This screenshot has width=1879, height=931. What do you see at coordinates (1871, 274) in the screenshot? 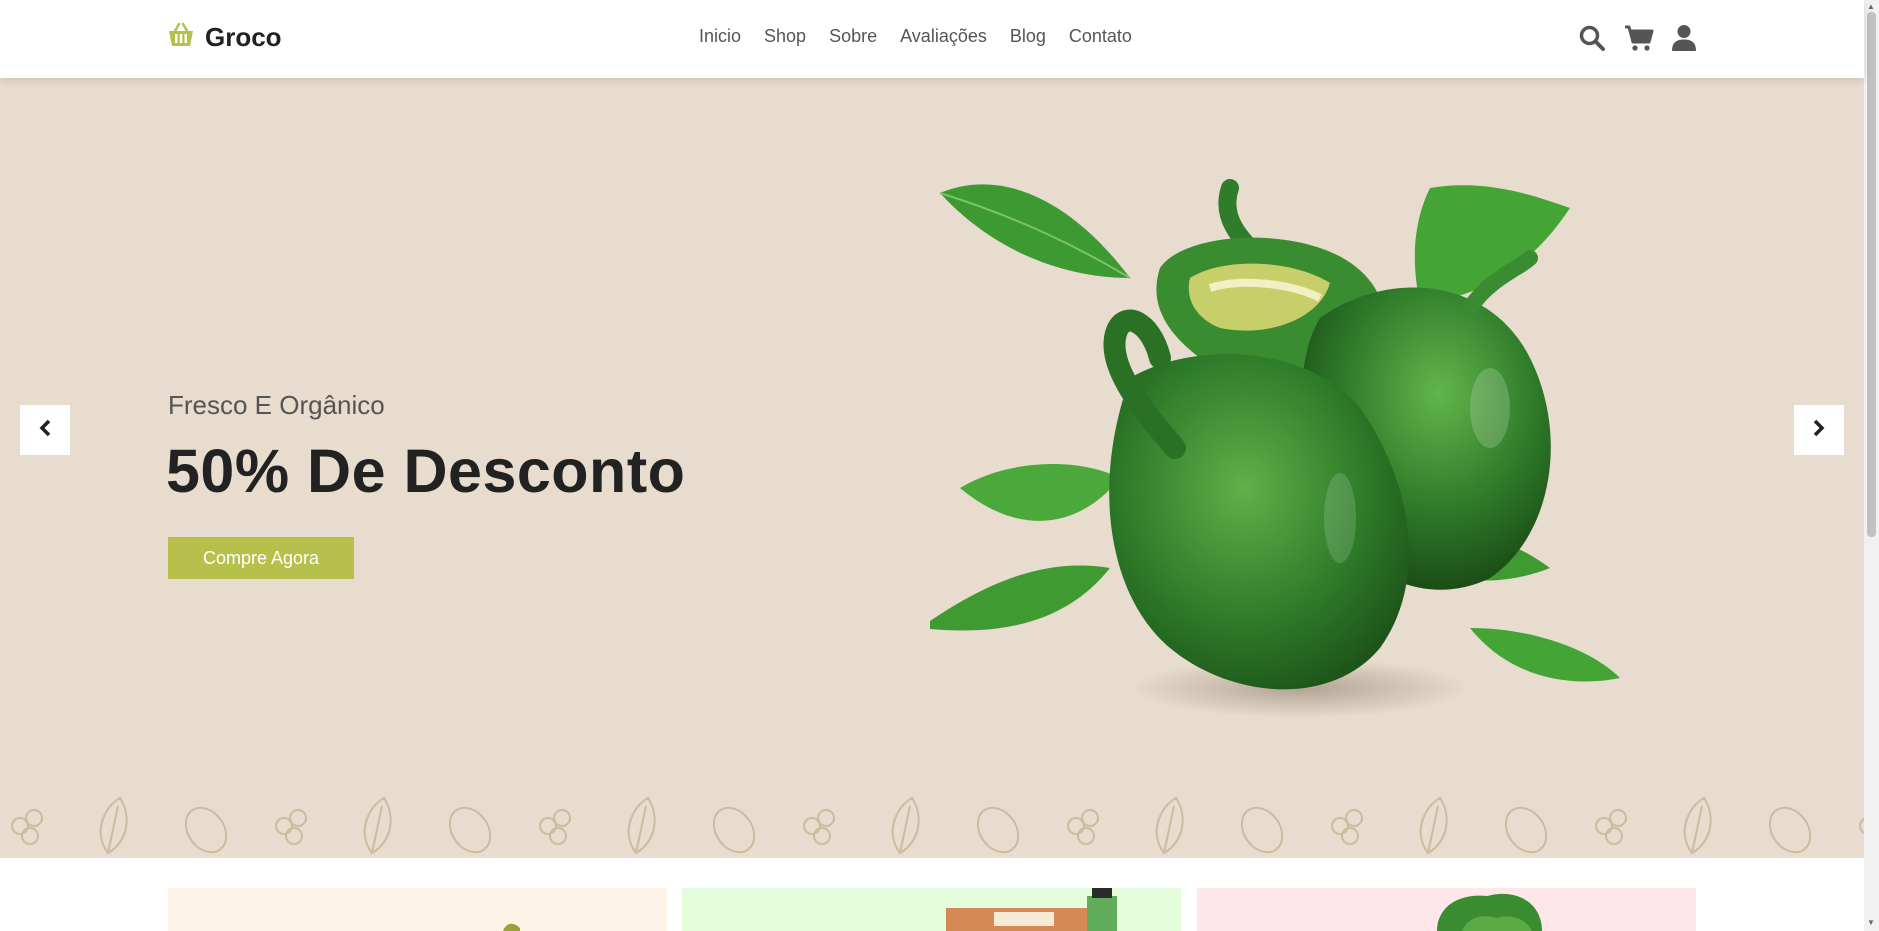
I see `scroll-thumb` at bounding box center [1871, 274].